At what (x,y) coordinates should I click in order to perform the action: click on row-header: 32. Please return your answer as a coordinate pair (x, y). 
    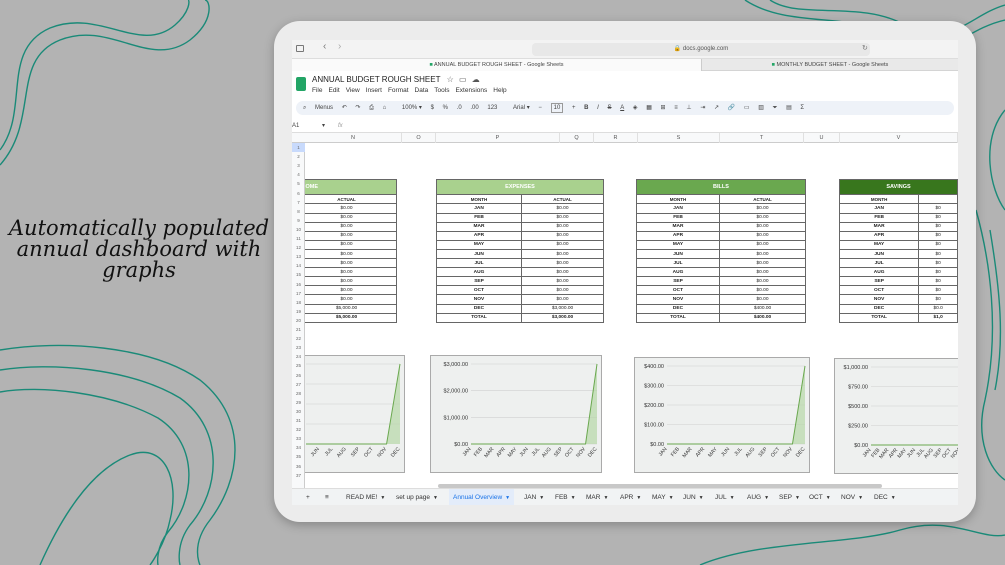
    Looking at the image, I should click on (298, 429).